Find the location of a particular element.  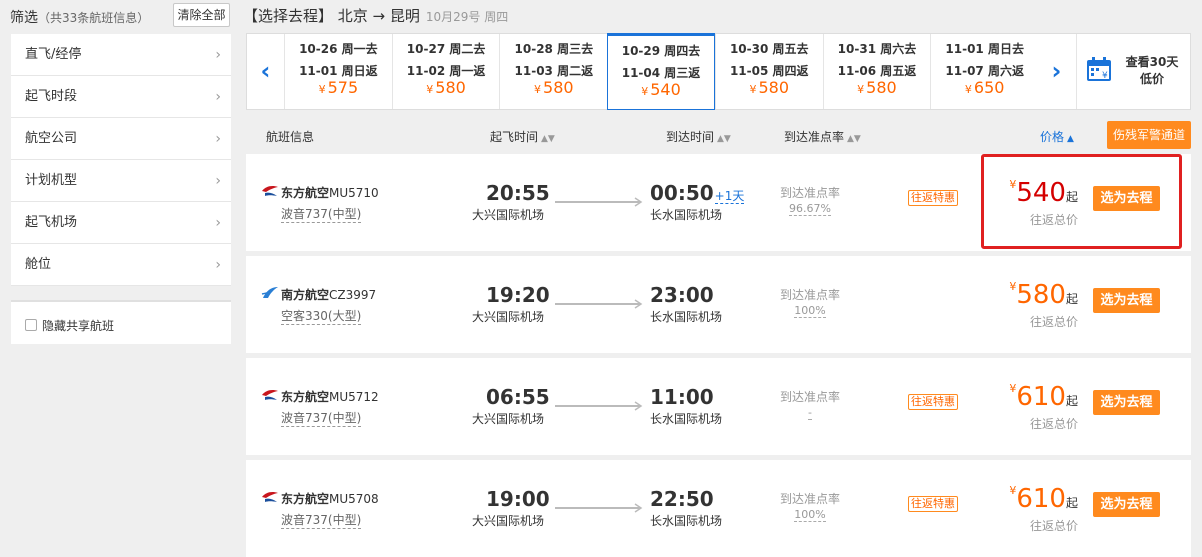

sidebar-filter-item: 起飞机场 › is located at coordinates (121, 223).